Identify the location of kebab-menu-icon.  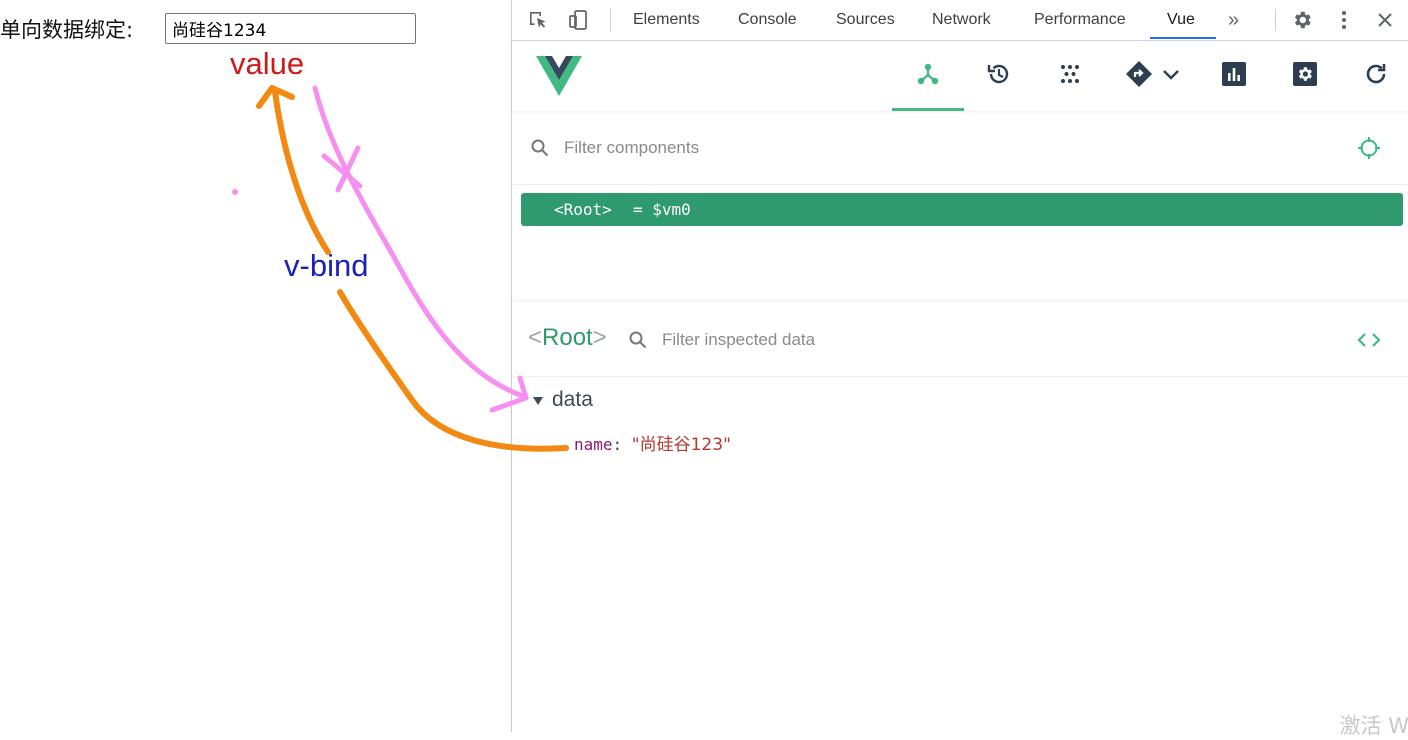
(1344, 20).